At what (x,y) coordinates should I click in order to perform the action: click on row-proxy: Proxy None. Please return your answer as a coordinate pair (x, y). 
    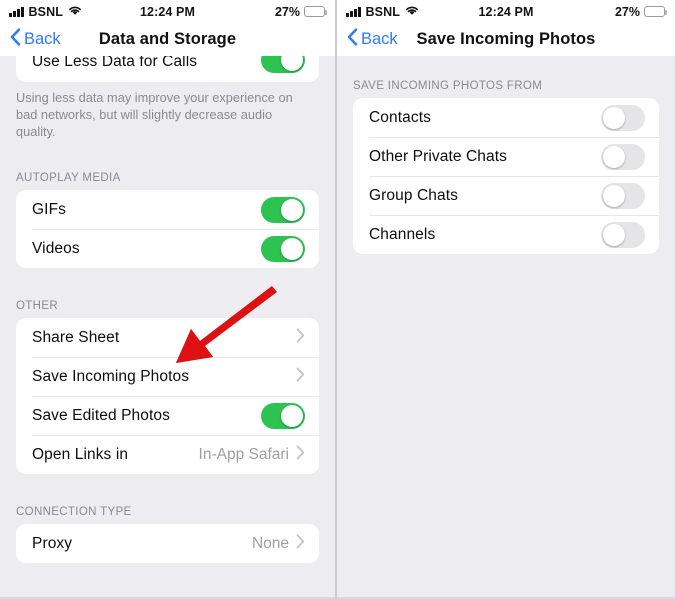
    Looking at the image, I should click on (167, 543).